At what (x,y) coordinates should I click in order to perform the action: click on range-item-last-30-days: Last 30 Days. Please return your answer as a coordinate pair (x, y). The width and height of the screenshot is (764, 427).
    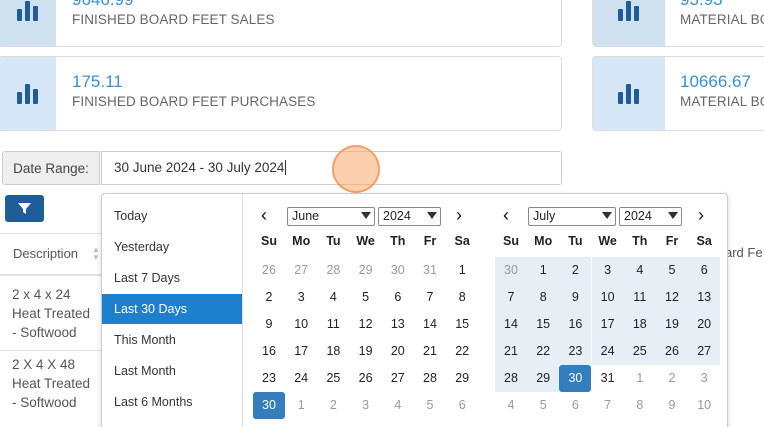
    Looking at the image, I should click on (172, 309).